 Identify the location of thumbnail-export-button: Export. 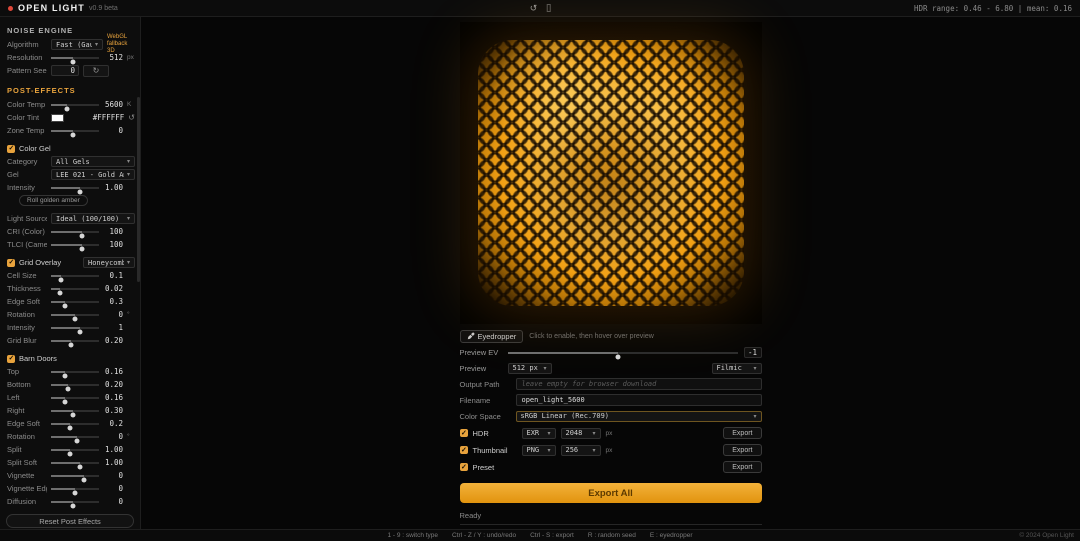
(742, 450).